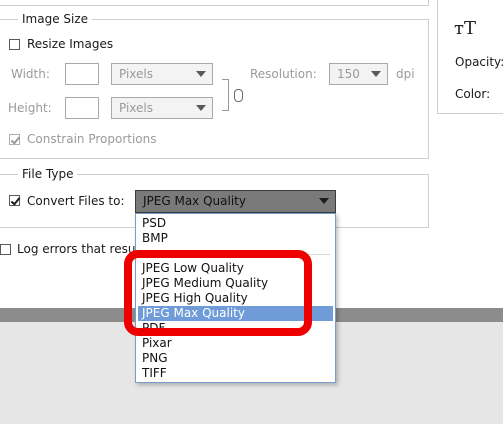  I want to click on file-type-select: JPEG Max Quality, so click(235, 201).